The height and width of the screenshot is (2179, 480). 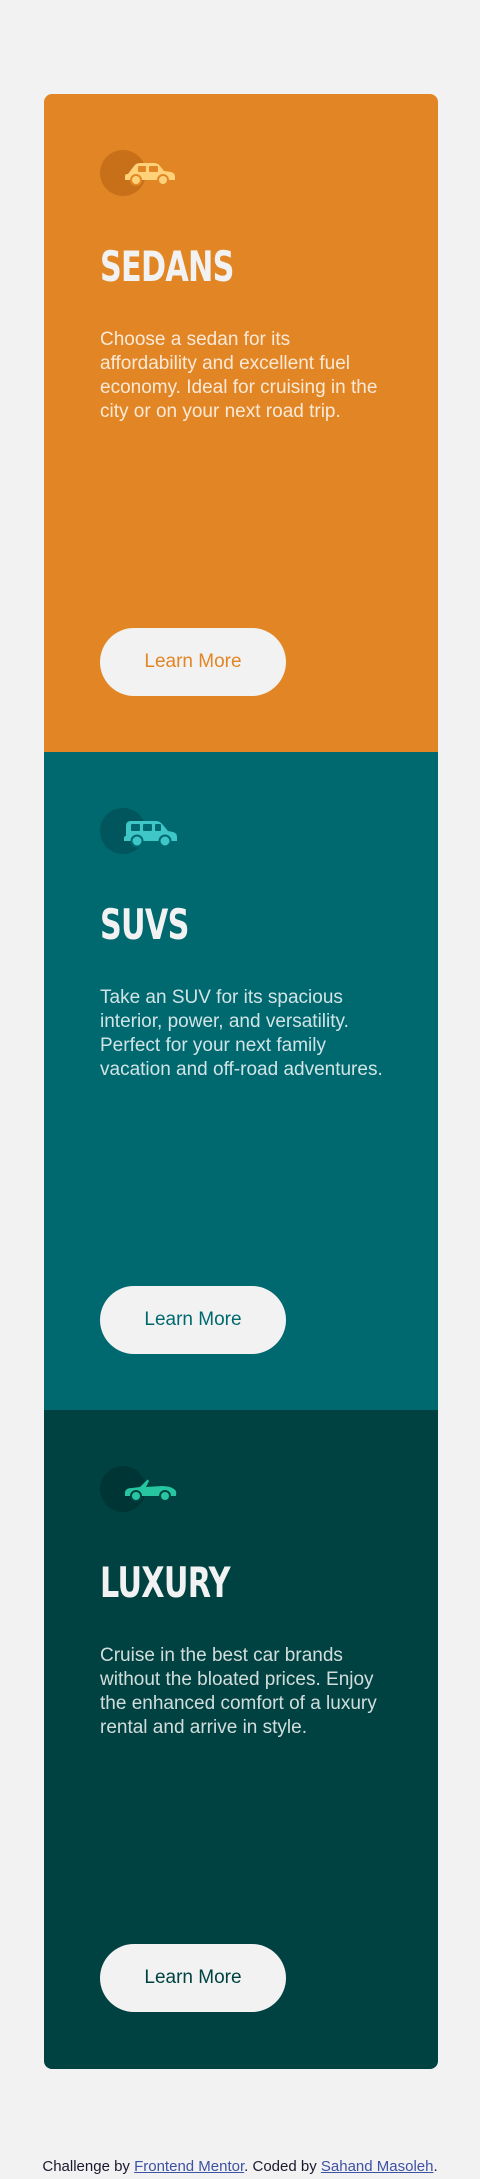 What do you see at coordinates (167, 266) in the screenshot?
I see `card-title: Sedans` at bounding box center [167, 266].